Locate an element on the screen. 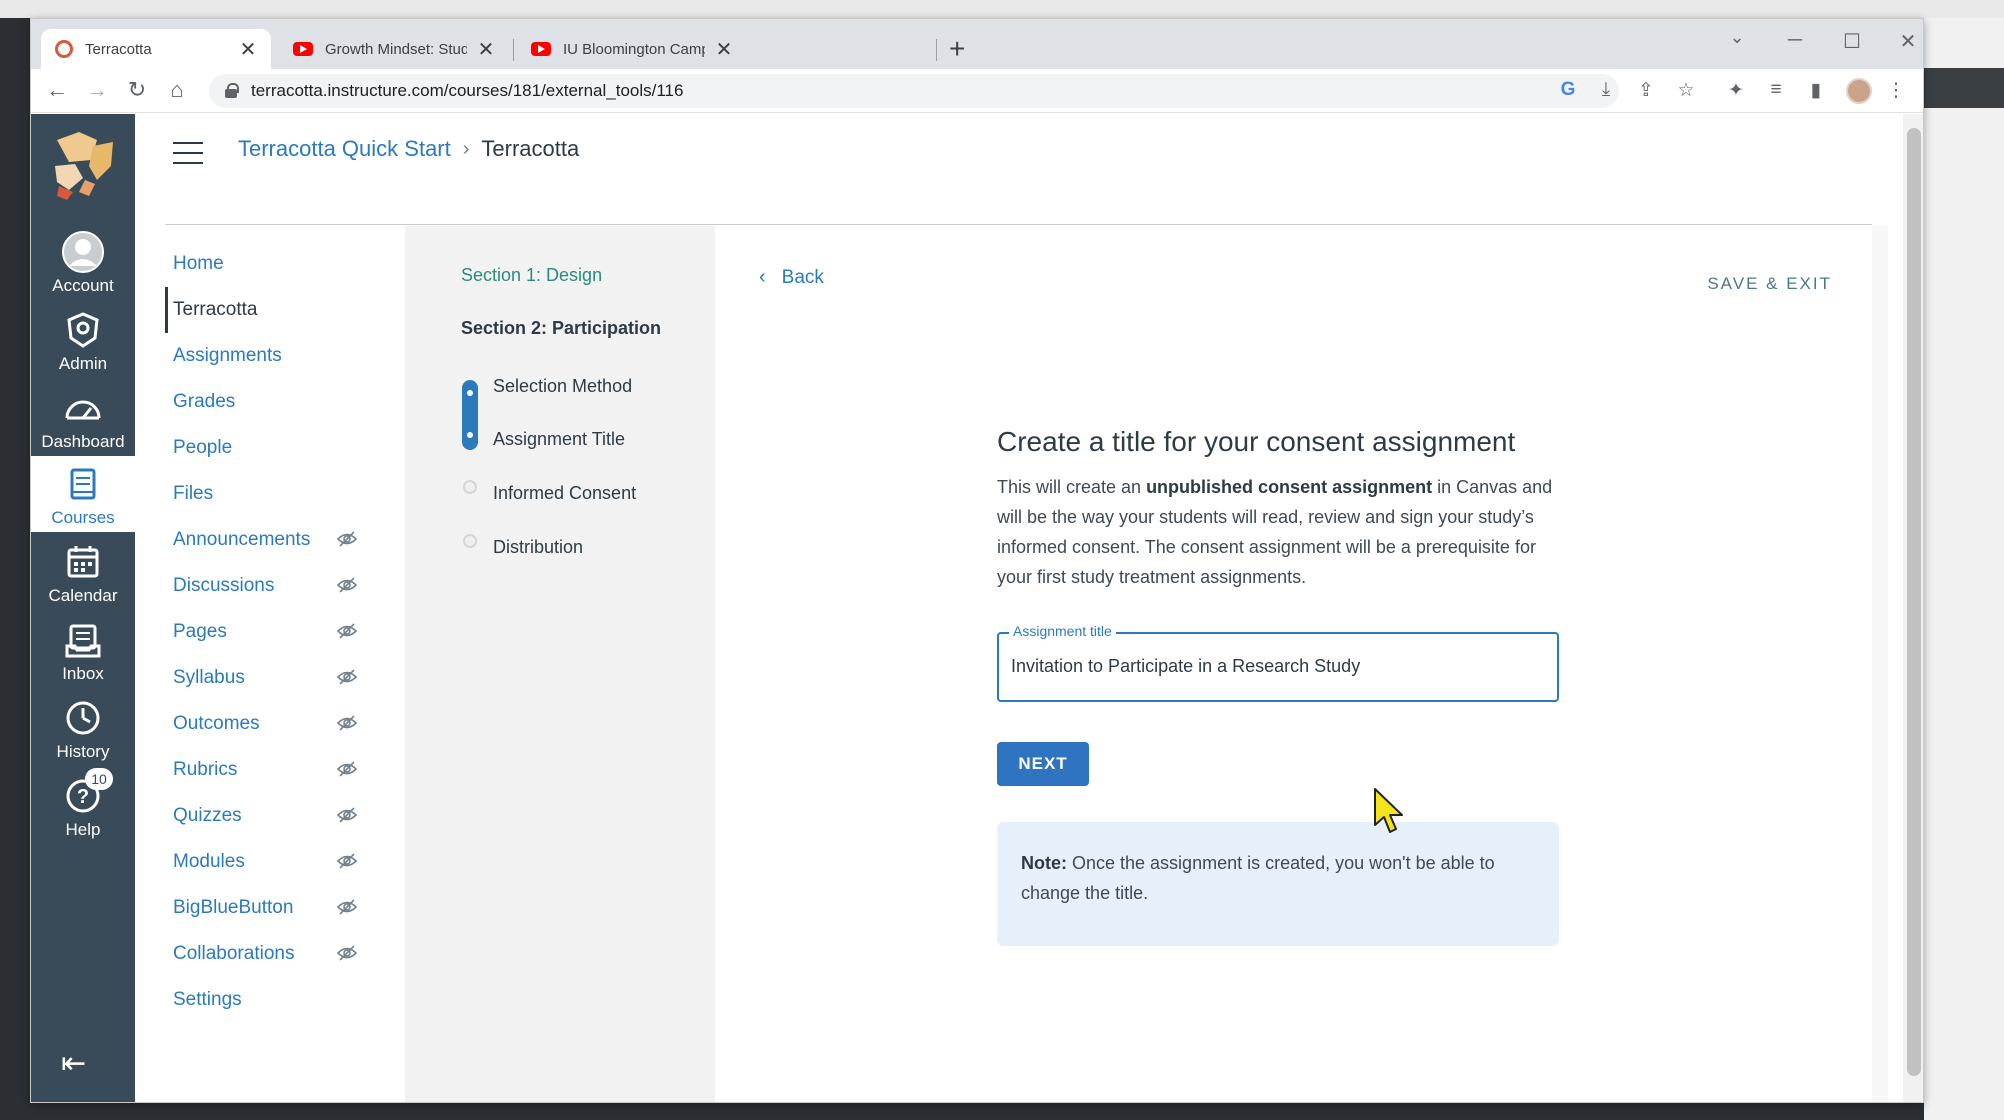  breadcrumb-course-link: Terracotta Quick Start is located at coordinates (344, 149).